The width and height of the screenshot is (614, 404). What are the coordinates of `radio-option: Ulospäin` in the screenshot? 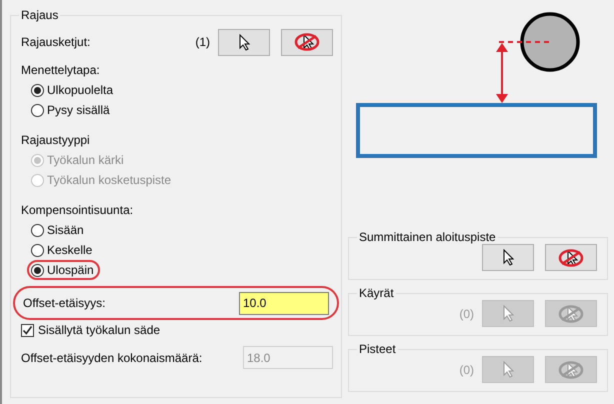 It's located at (63, 270).